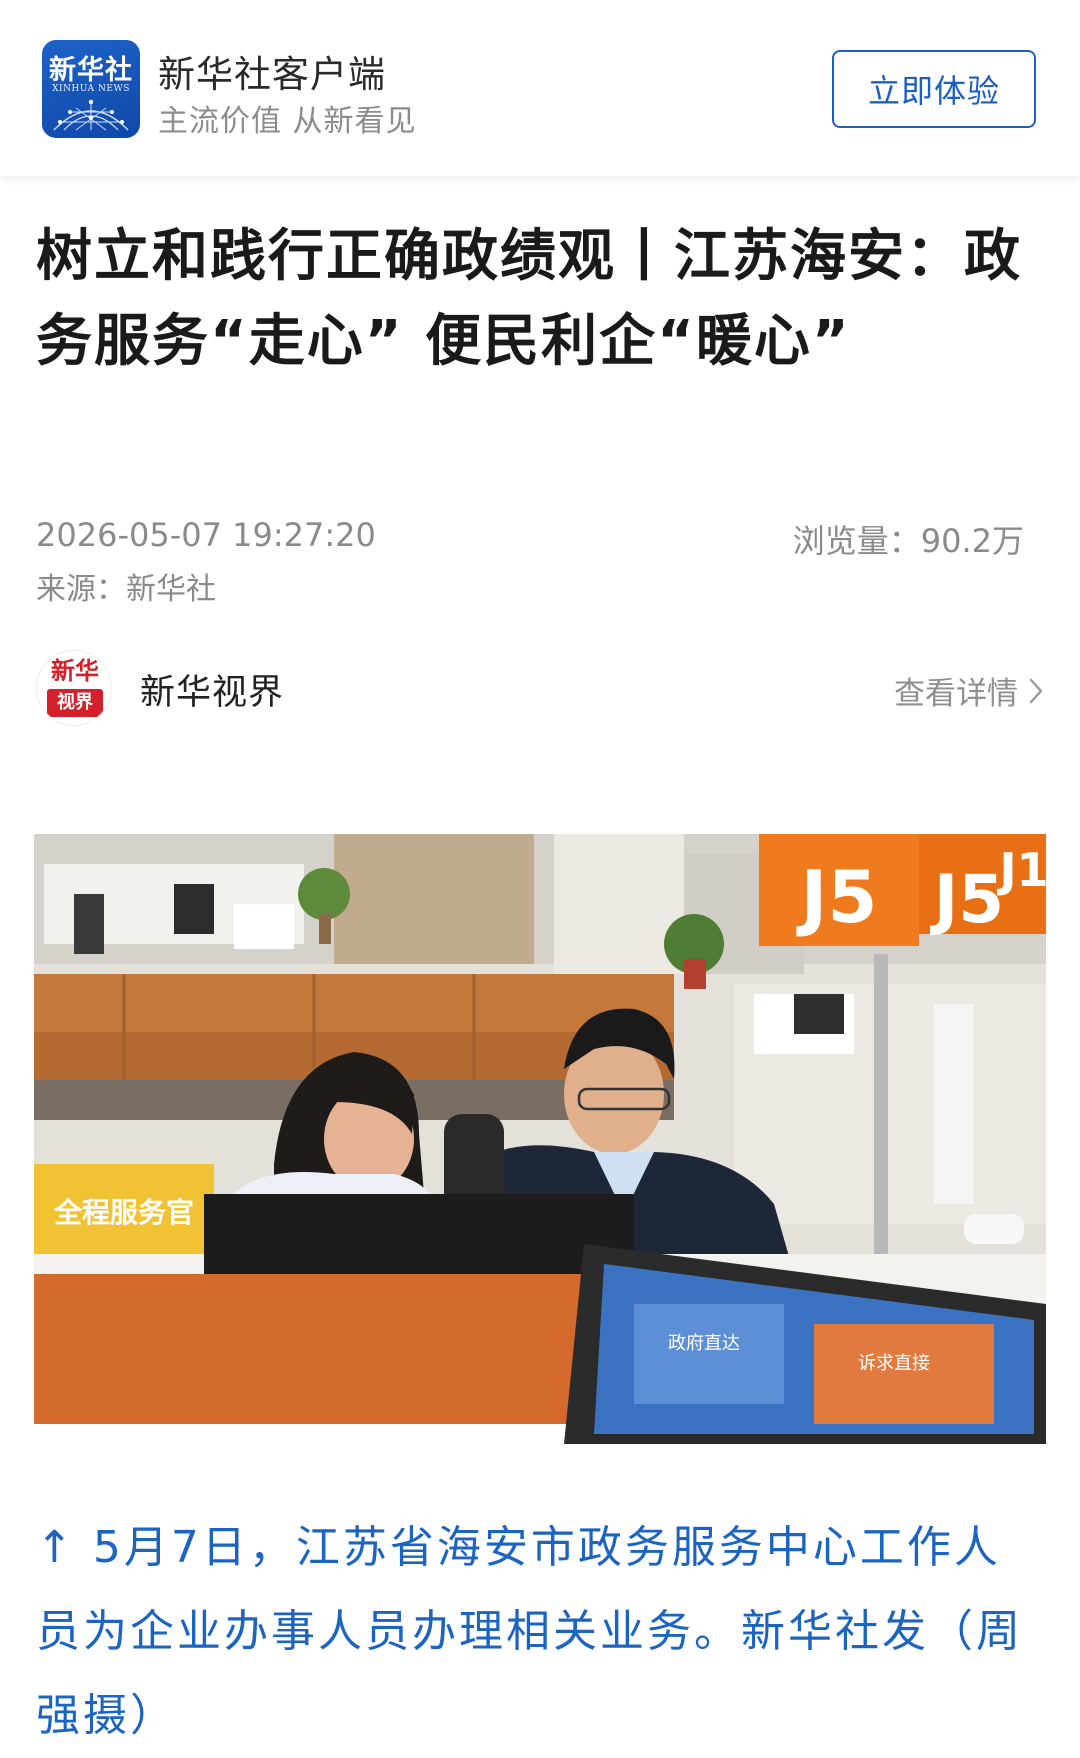  What do you see at coordinates (287, 121) in the screenshot?
I see `app-slogan: 主流价值 从新看见` at bounding box center [287, 121].